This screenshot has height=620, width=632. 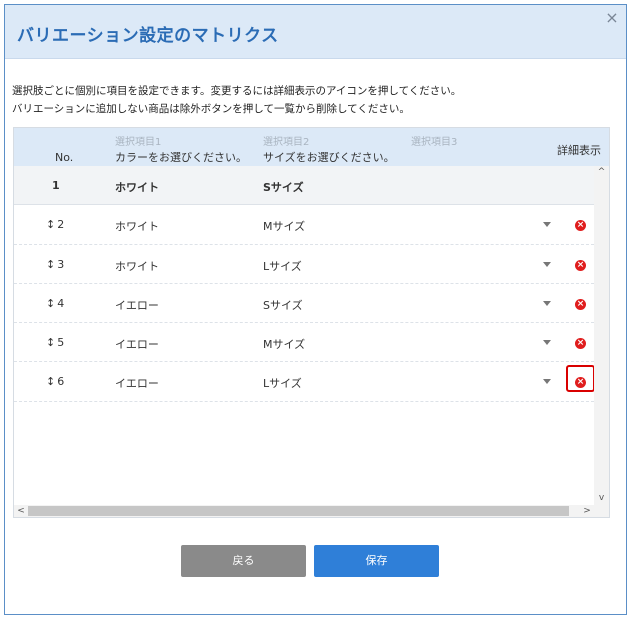 I want to click on table-row: ↕ 2 ホワイト Mサイズ, so click(x=304, y=225).